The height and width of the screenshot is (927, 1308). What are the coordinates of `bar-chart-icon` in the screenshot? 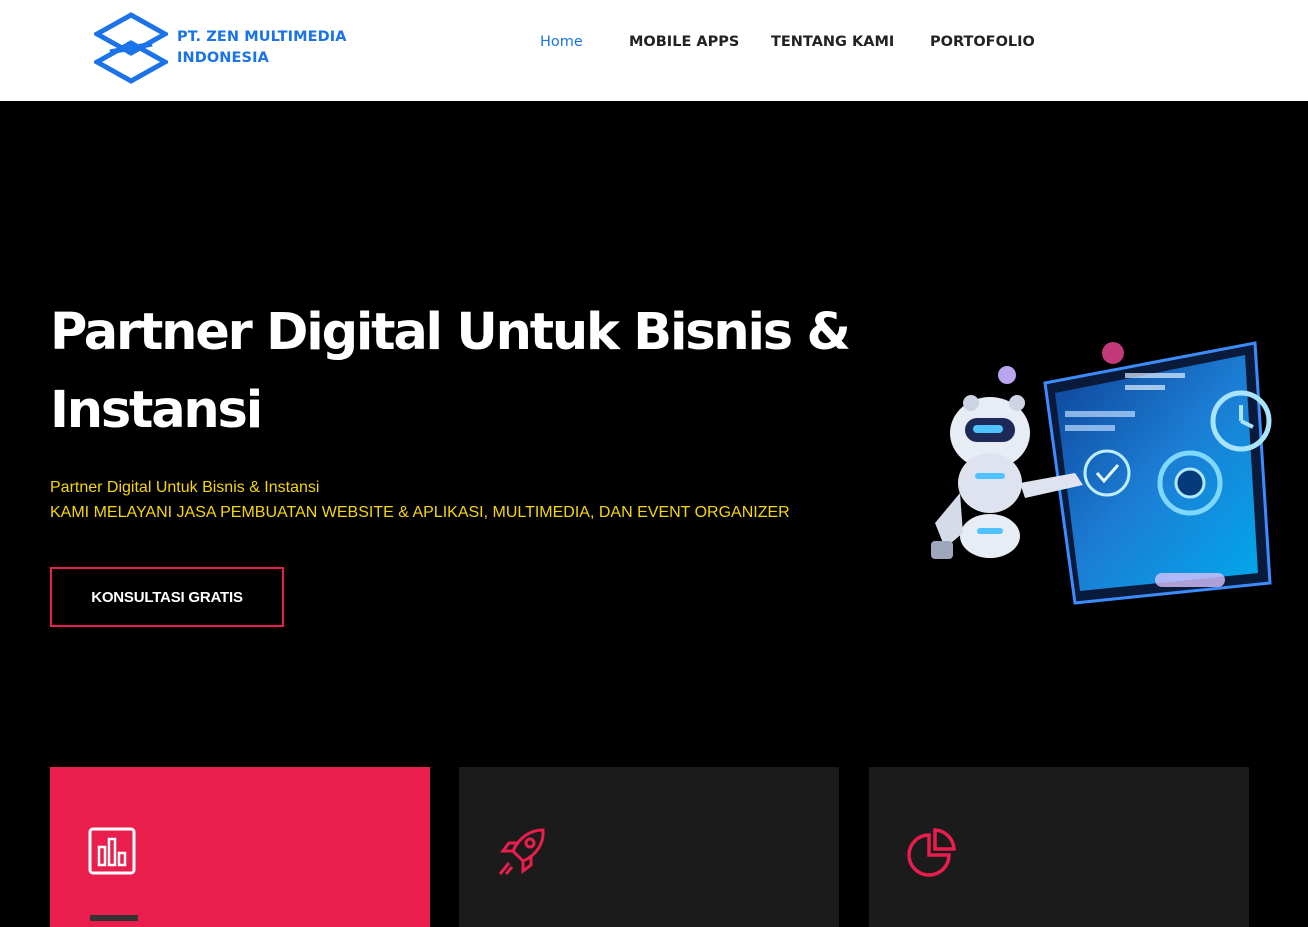 It's located at (112, 851).